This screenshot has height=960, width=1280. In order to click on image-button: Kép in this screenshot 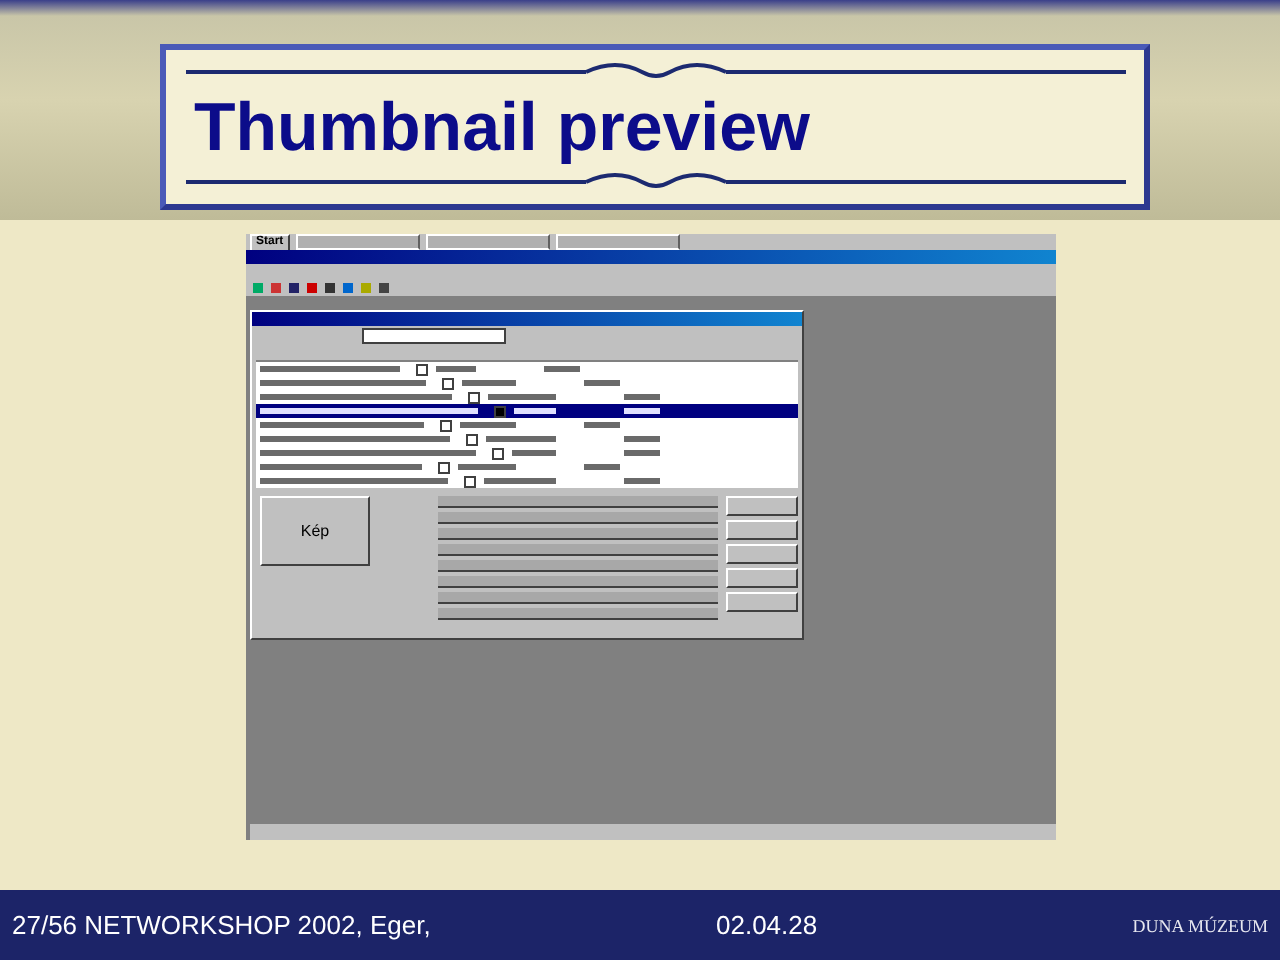, I will do `click(315, 531)`.